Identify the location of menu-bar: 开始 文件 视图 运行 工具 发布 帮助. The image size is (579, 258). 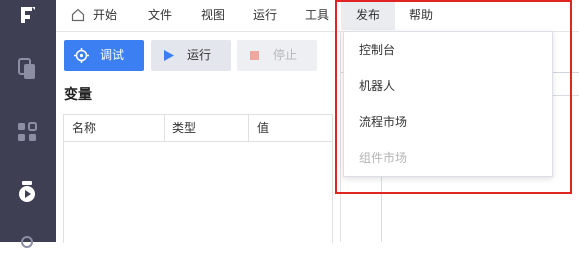
(317, 16).